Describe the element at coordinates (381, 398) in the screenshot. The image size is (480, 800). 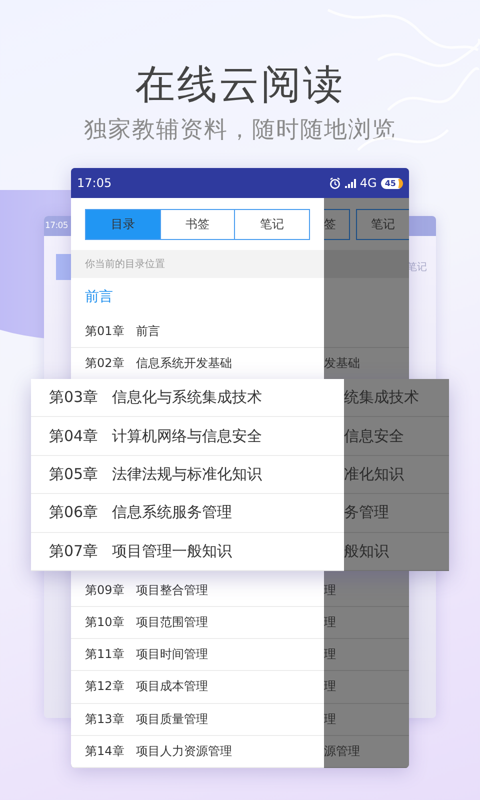
I see `background-text: 统集成技术` at that location.